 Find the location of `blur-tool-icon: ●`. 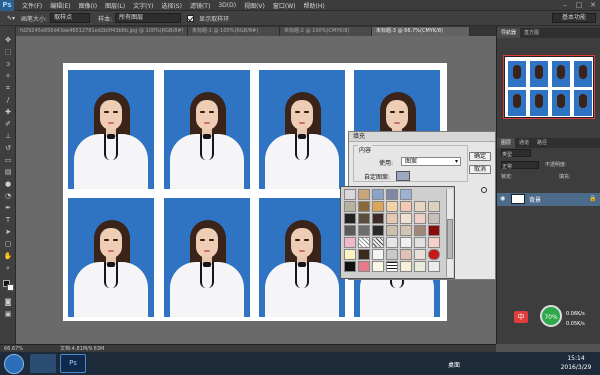

blur-tool-icon: ● is located at coordinates (8, 184).